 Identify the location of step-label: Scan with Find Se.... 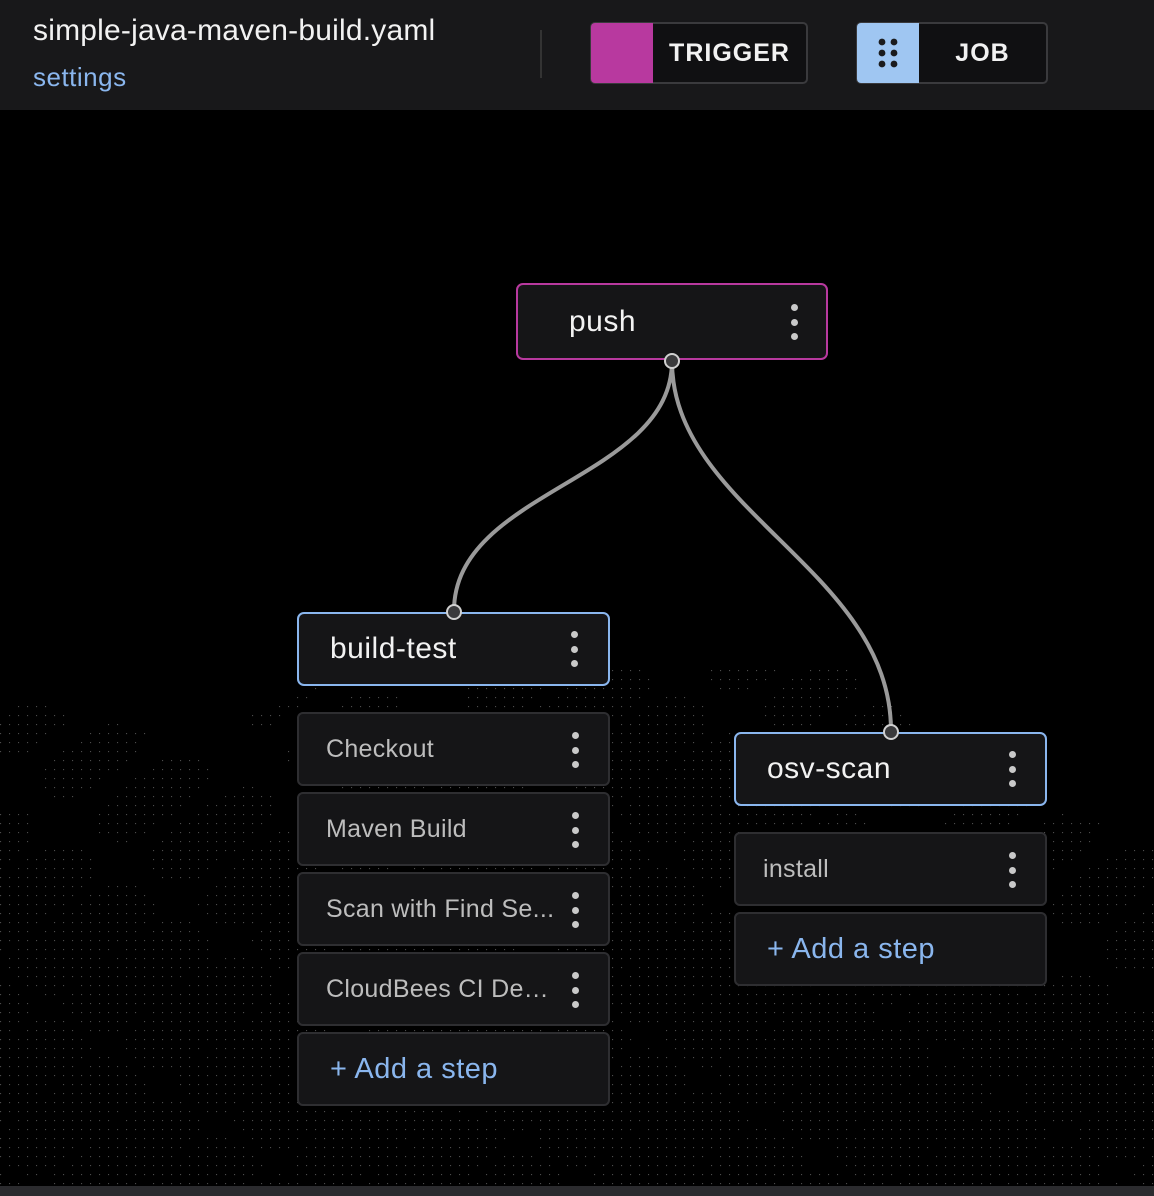
(440, 908).